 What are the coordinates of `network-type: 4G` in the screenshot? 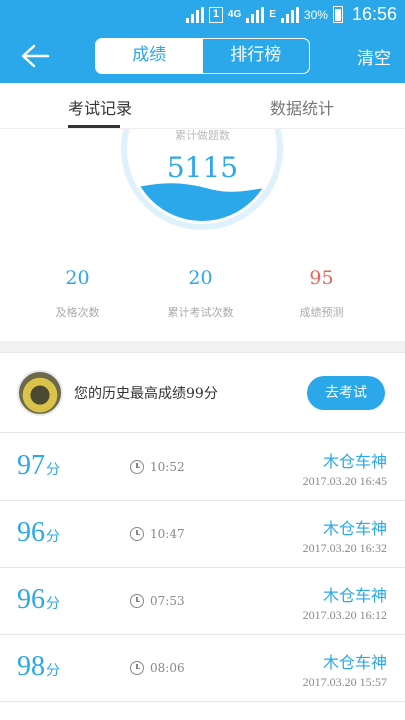 It's located at (234, 14).